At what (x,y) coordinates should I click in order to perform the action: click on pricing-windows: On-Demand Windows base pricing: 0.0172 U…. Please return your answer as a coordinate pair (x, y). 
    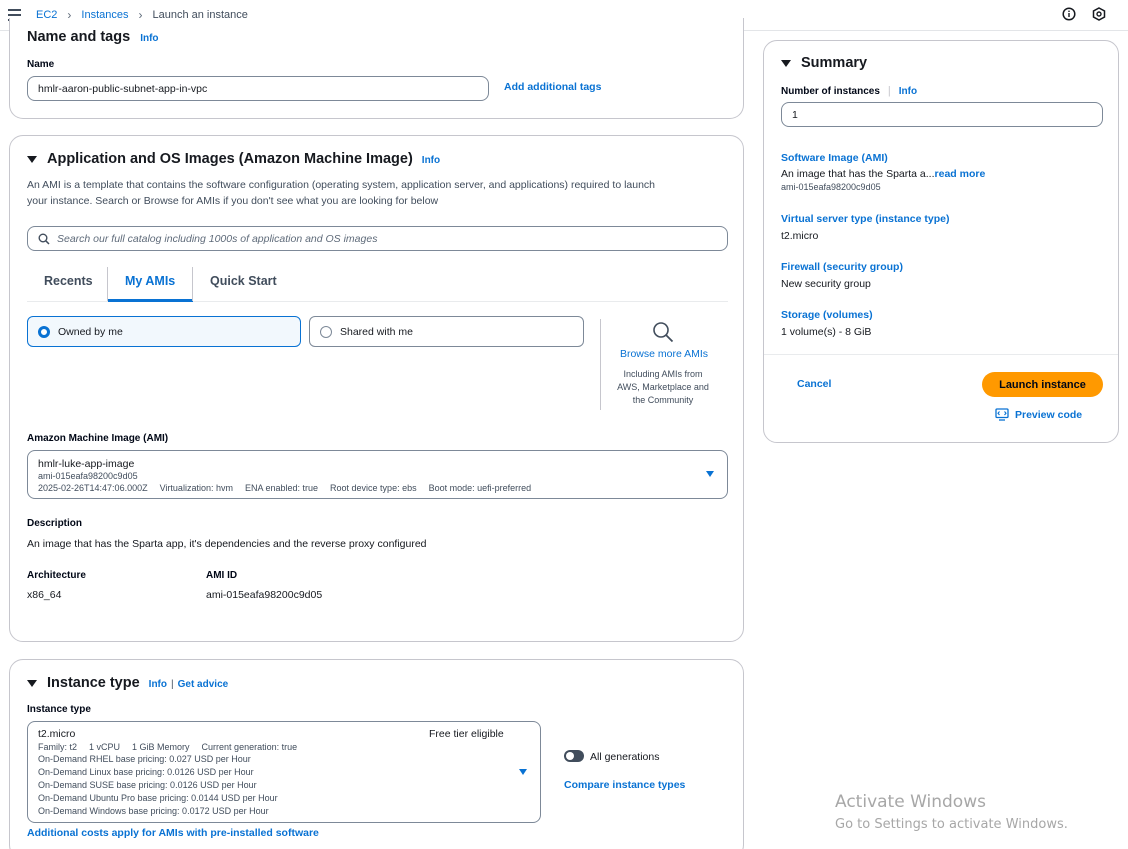
    Looking at the image, I should click on (153, 811).